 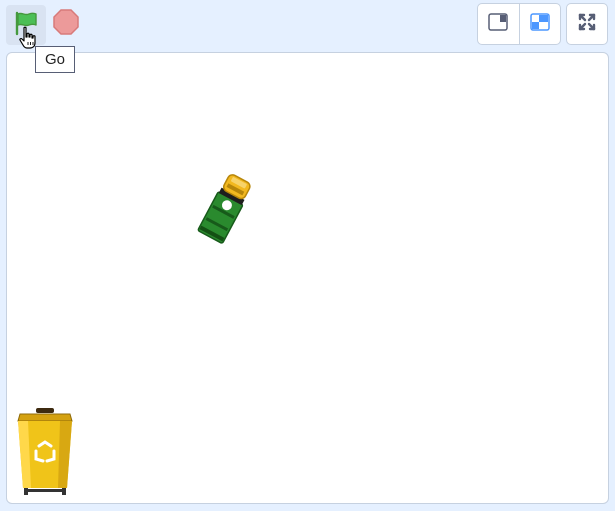 I want to click on large-stage-button, so click(x=539, y=24).